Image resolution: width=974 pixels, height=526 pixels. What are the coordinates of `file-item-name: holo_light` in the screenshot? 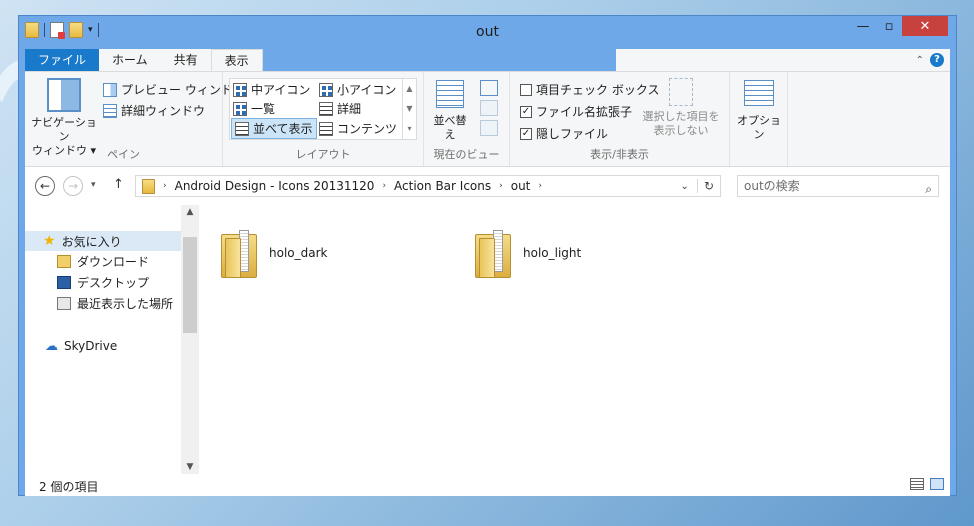 It's located at (552, 253).